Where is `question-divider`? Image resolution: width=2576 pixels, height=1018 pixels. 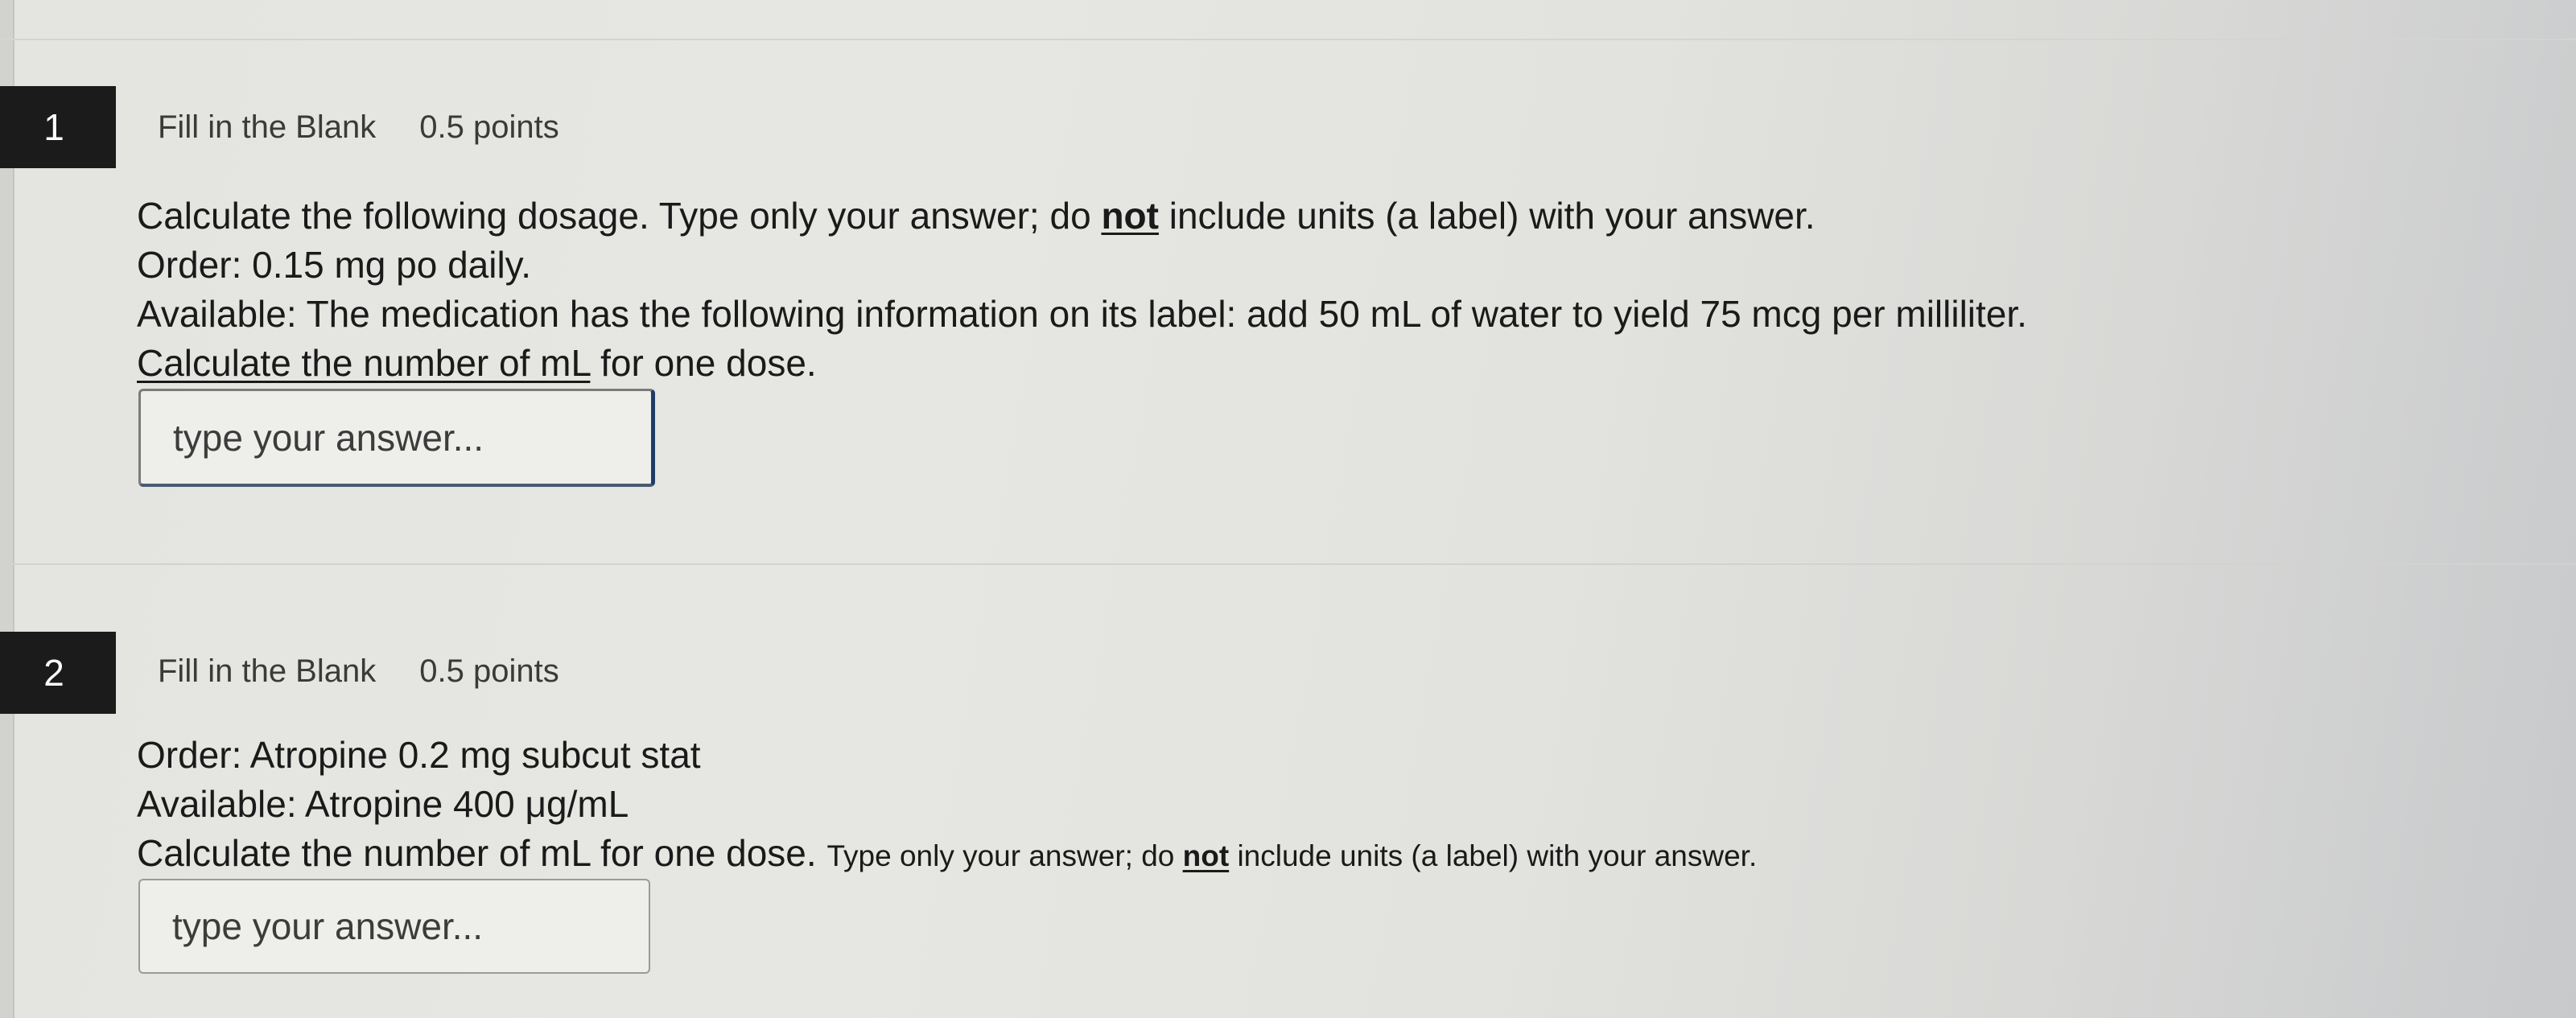
question-divider is located at coordinates (1294, 564).